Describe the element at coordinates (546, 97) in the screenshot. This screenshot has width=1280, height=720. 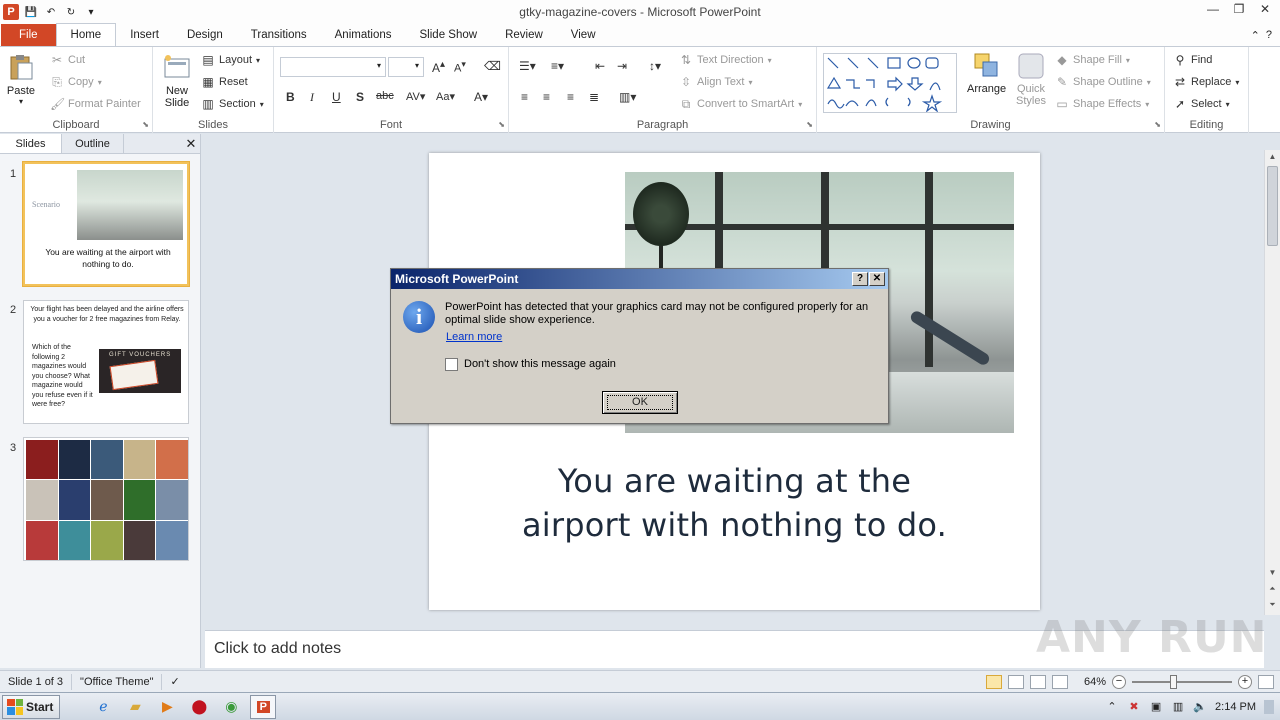
I see `align-center-icon: ≡` at that location.